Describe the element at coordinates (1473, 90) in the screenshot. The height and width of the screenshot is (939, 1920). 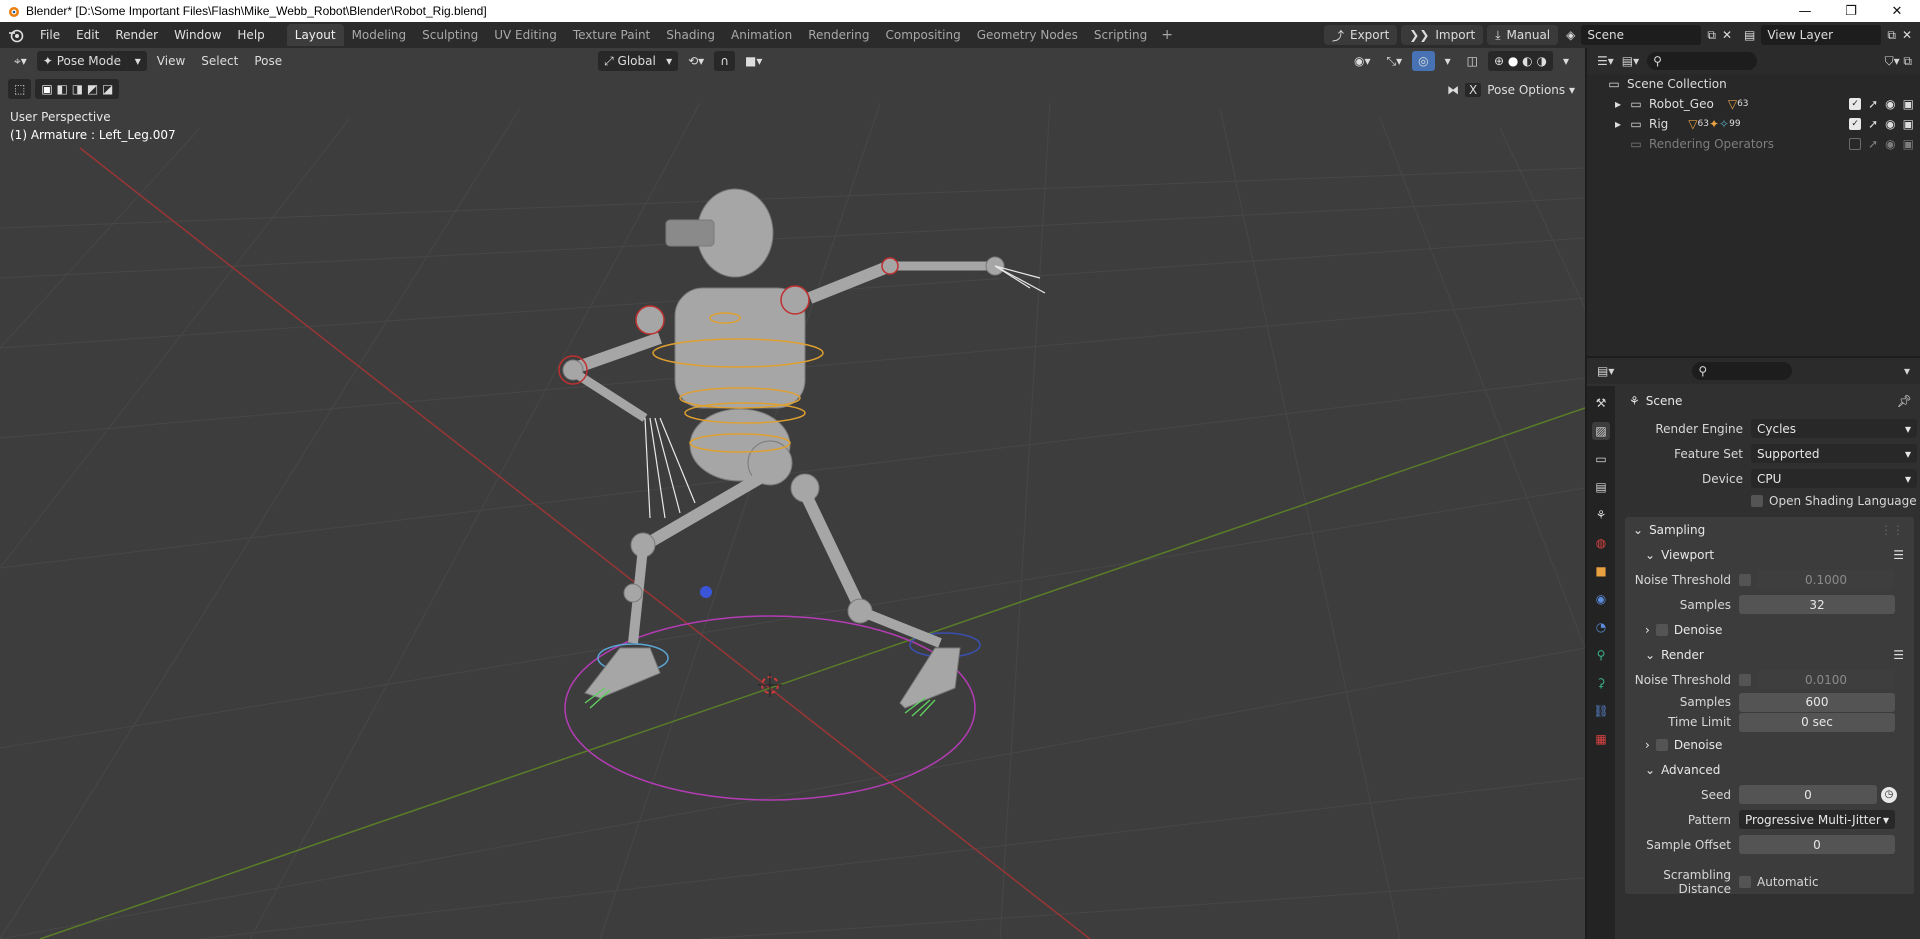
I see `mirror-x-toggle: X` at that location.